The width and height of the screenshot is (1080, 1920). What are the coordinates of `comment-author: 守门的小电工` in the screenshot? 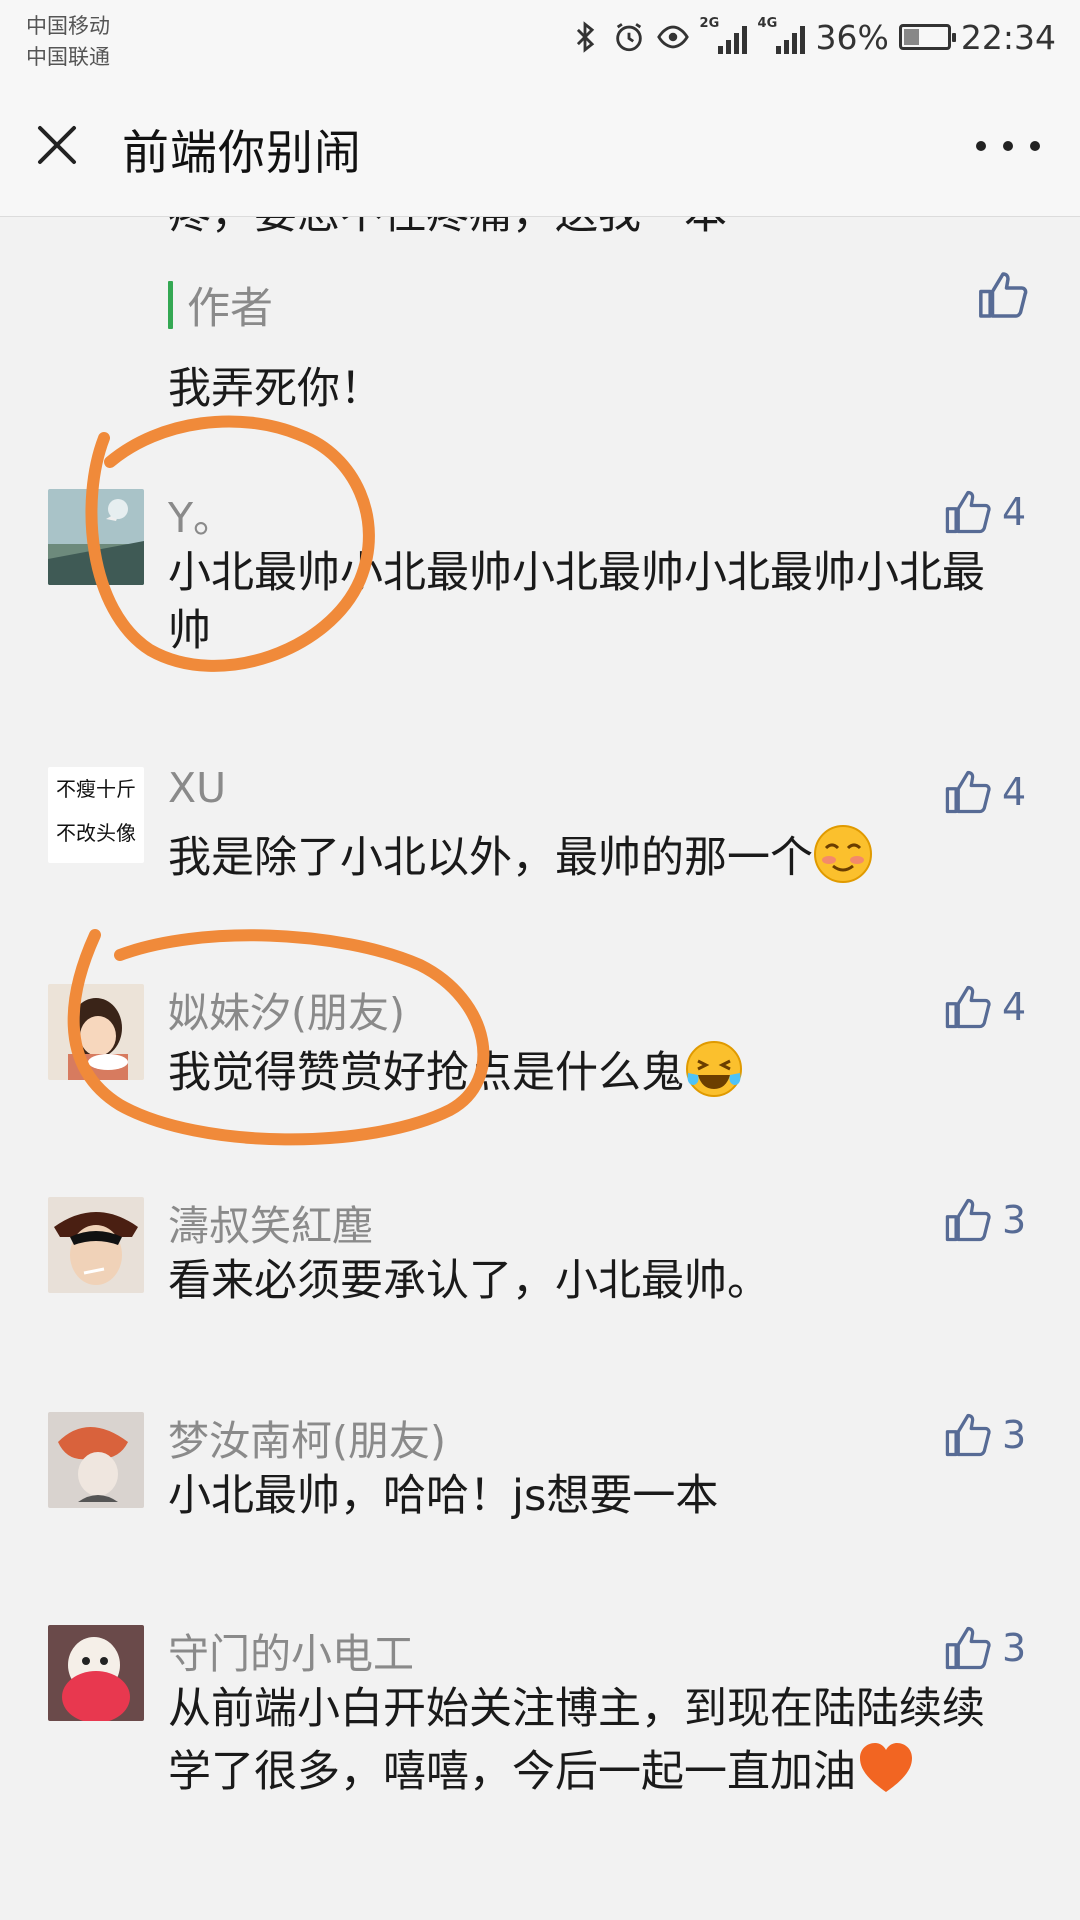 It's located at (291, 1650).